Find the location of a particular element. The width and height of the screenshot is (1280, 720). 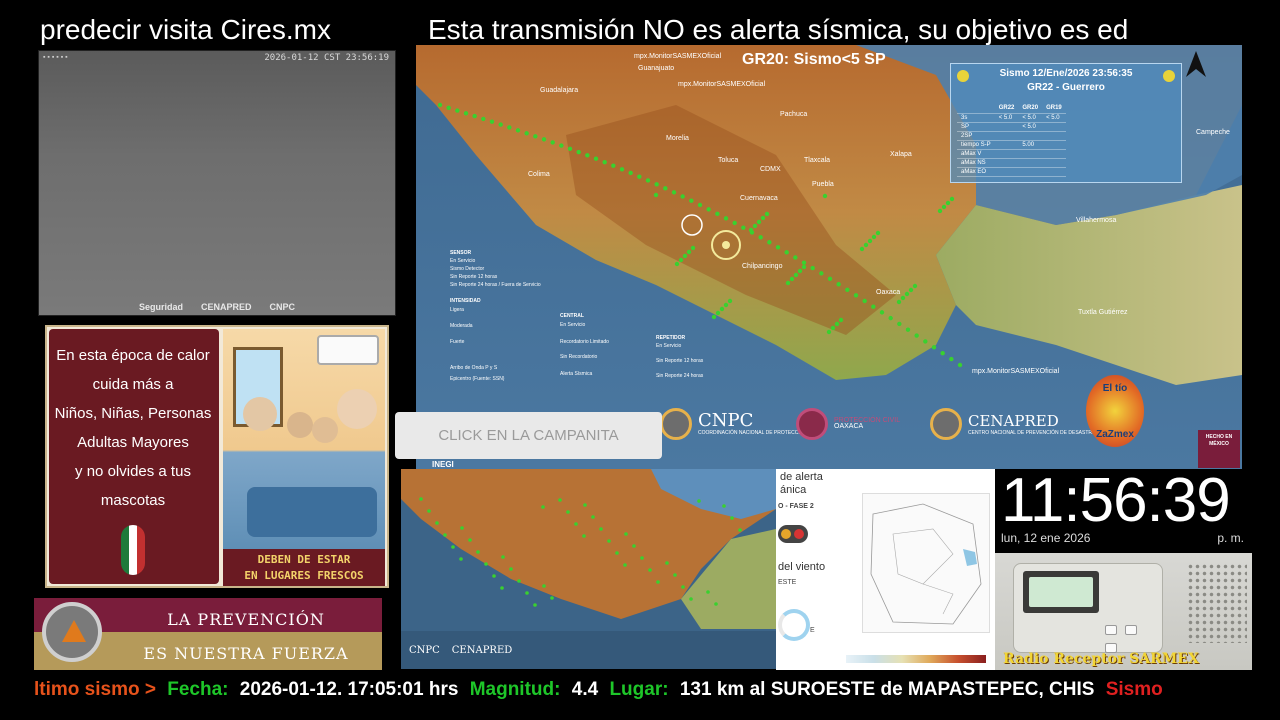

table-row: 3s < 5.0 < 5.0 < 5.0 is located at coordinates (1011, 118).